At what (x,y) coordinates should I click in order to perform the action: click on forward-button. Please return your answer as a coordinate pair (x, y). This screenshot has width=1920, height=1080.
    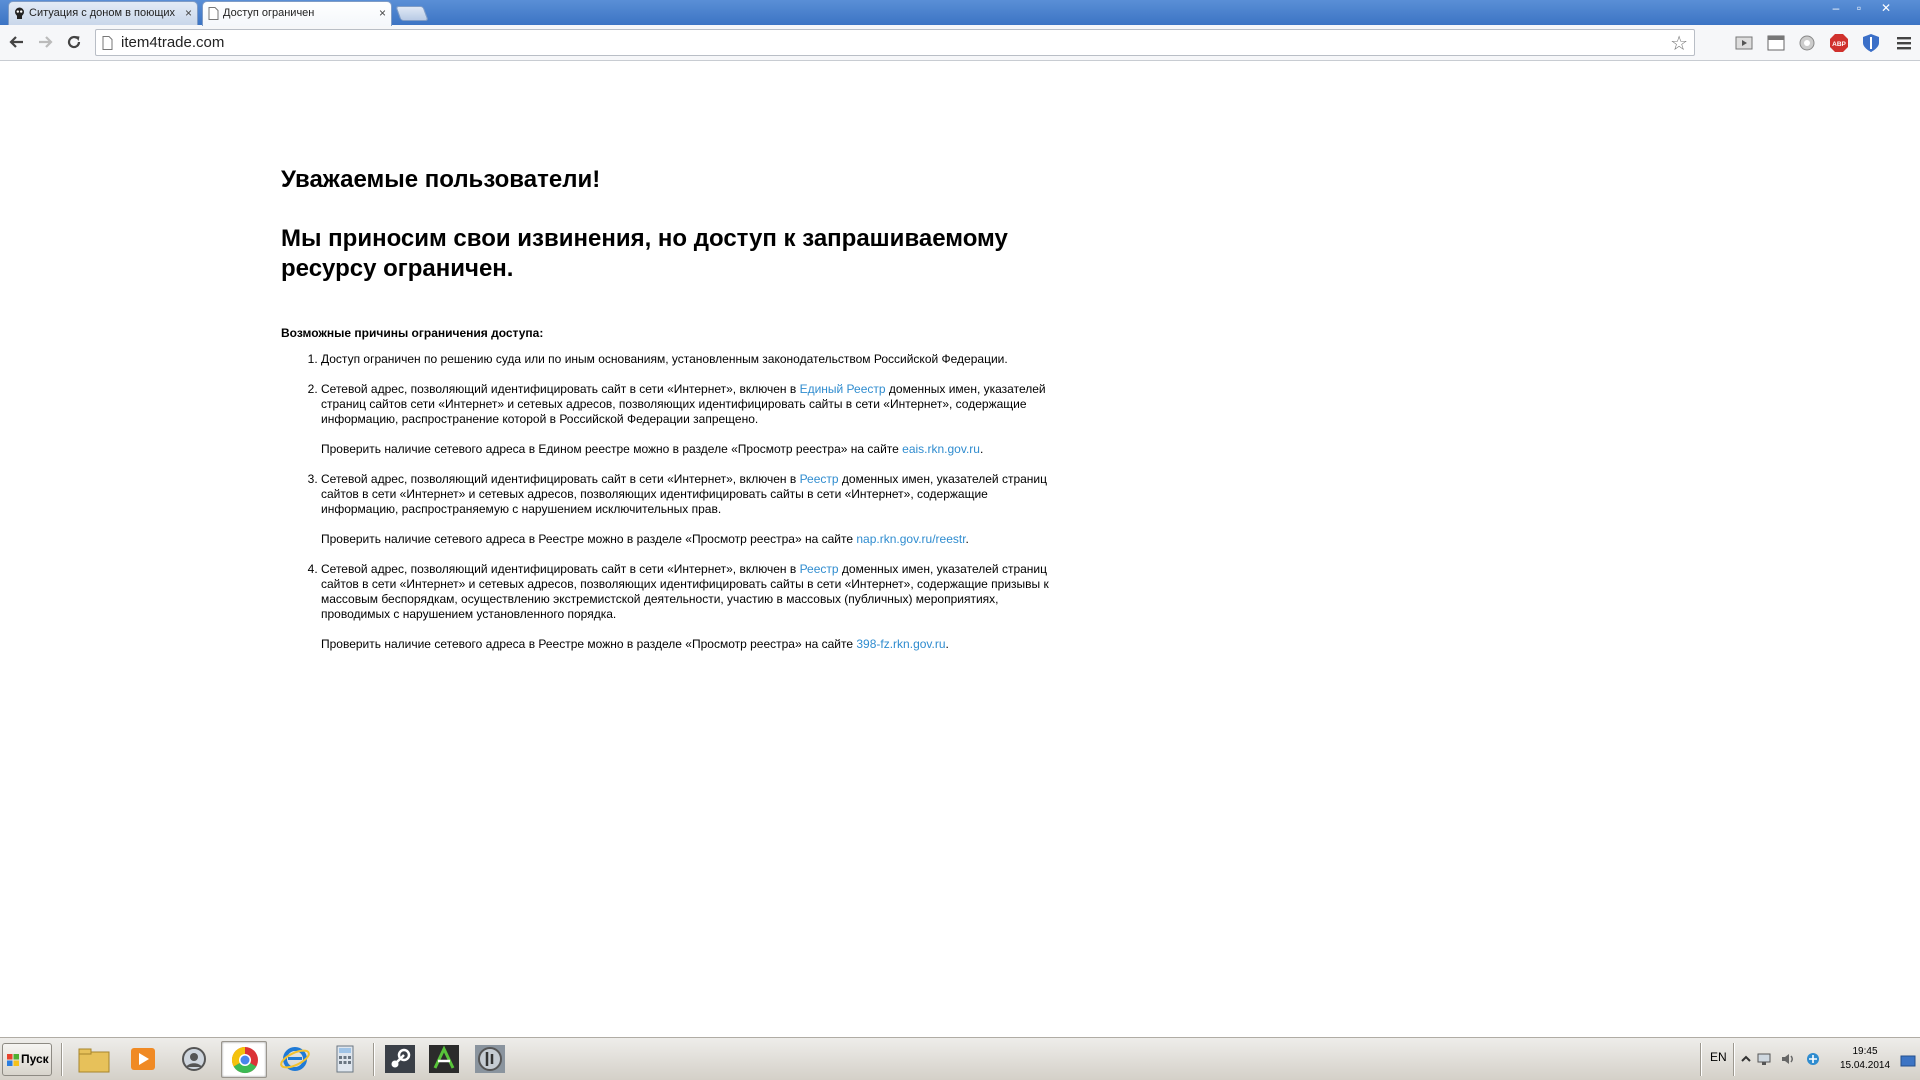
    Looking at the image, I should click on (45, 43).